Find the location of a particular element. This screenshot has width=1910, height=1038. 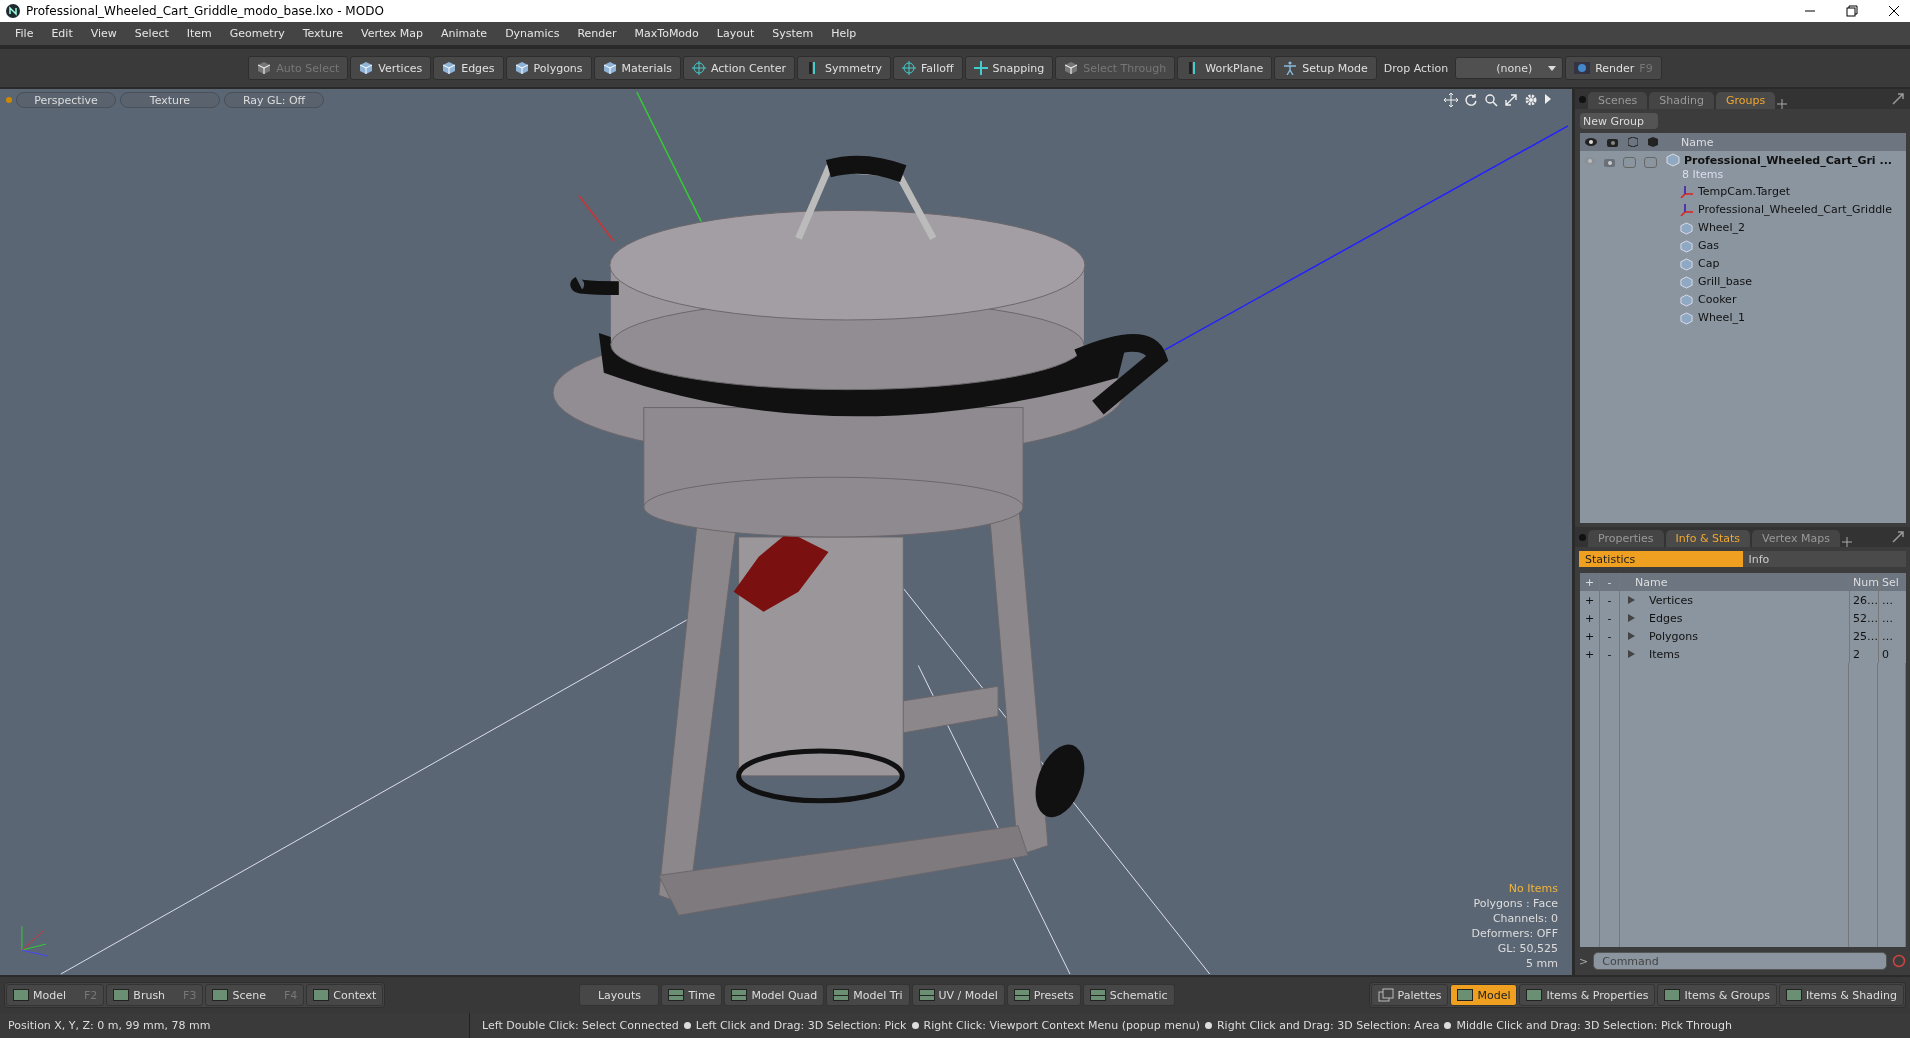

layout-tab-button: Items & Shading is located at coordinates (1841, 995).